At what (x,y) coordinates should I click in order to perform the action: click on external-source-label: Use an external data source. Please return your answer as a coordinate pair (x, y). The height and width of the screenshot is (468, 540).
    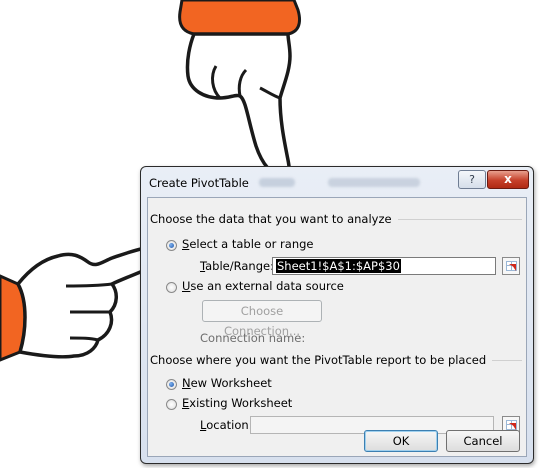
    Looking at the image, I should click on (263, 286).